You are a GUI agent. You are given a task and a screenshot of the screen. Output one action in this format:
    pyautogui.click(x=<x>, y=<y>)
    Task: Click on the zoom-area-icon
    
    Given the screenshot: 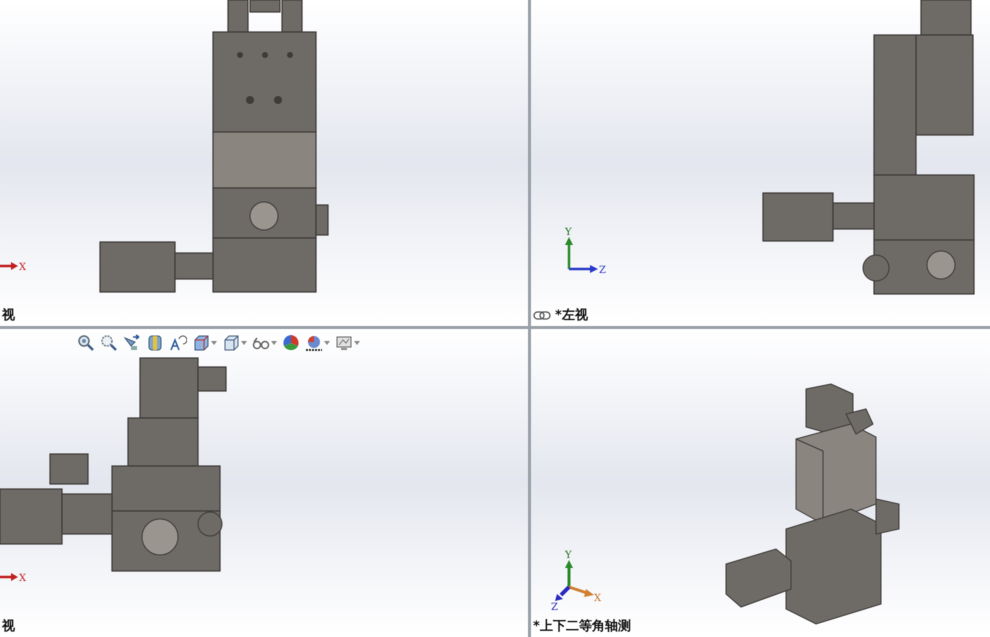 What is the action you would take?
    pyautogui.click(x=109, y=343)
    